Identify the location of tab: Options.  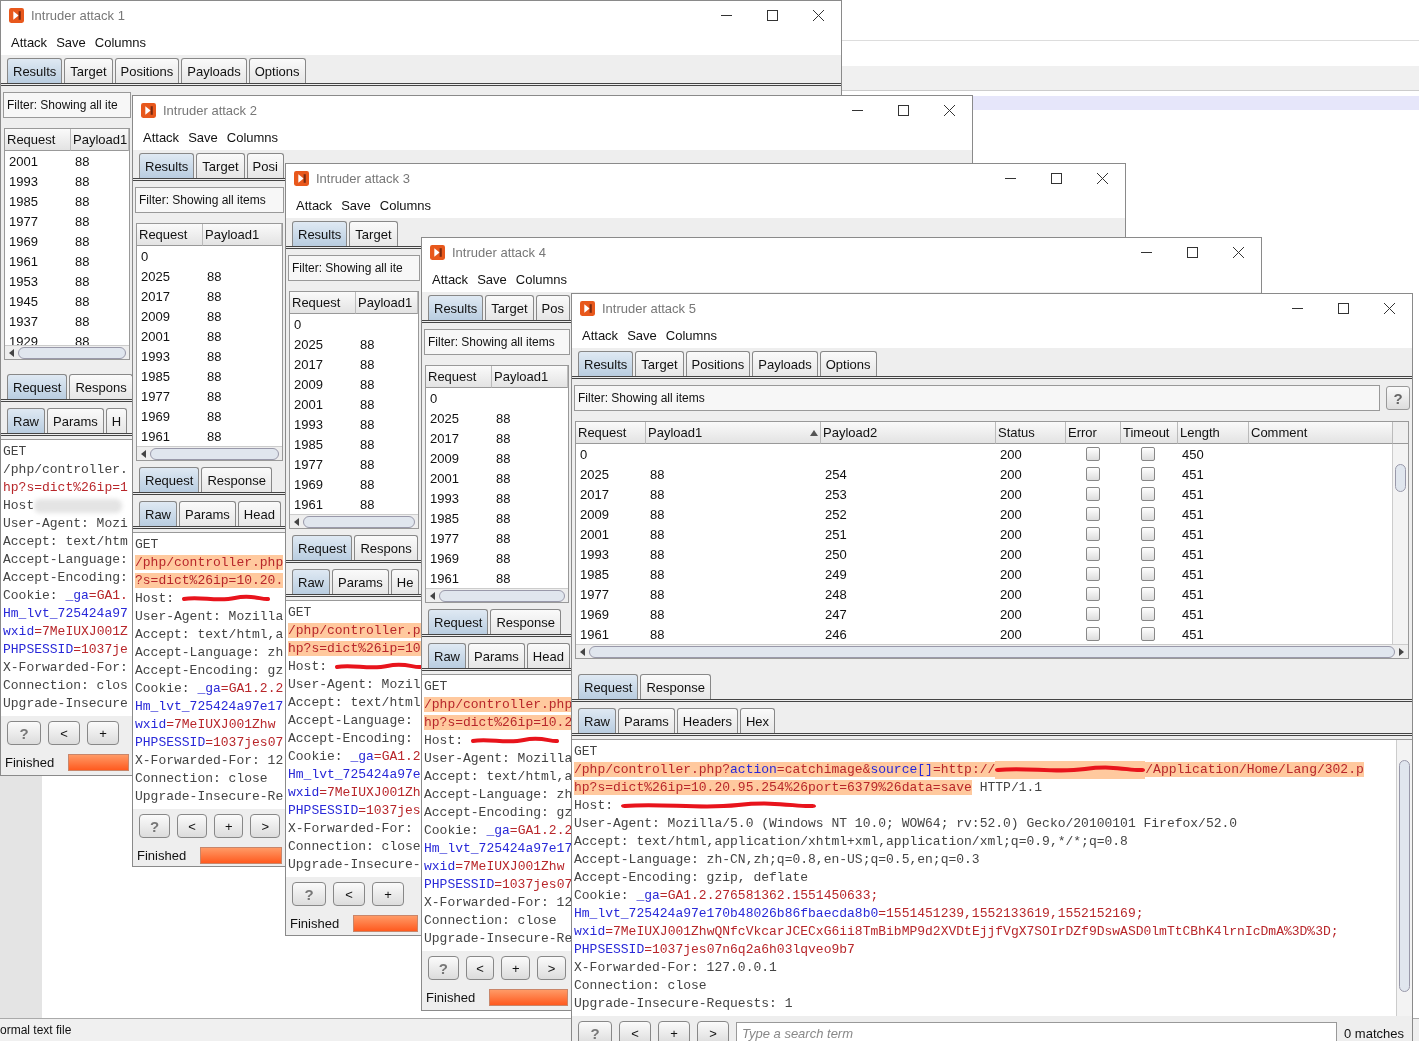
(277, 70).